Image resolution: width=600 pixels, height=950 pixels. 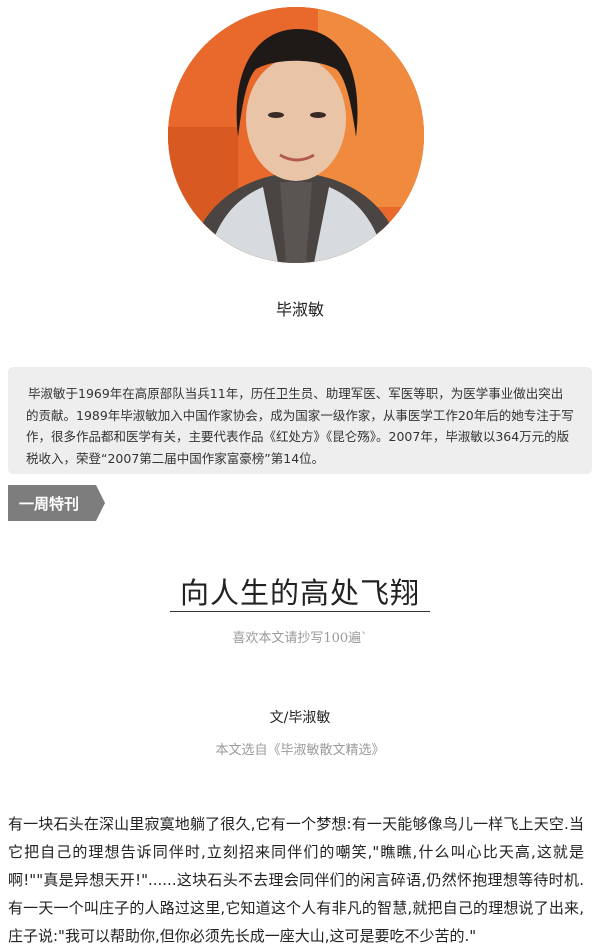 I want to click on author-avatar, so click(x=296, y=135).